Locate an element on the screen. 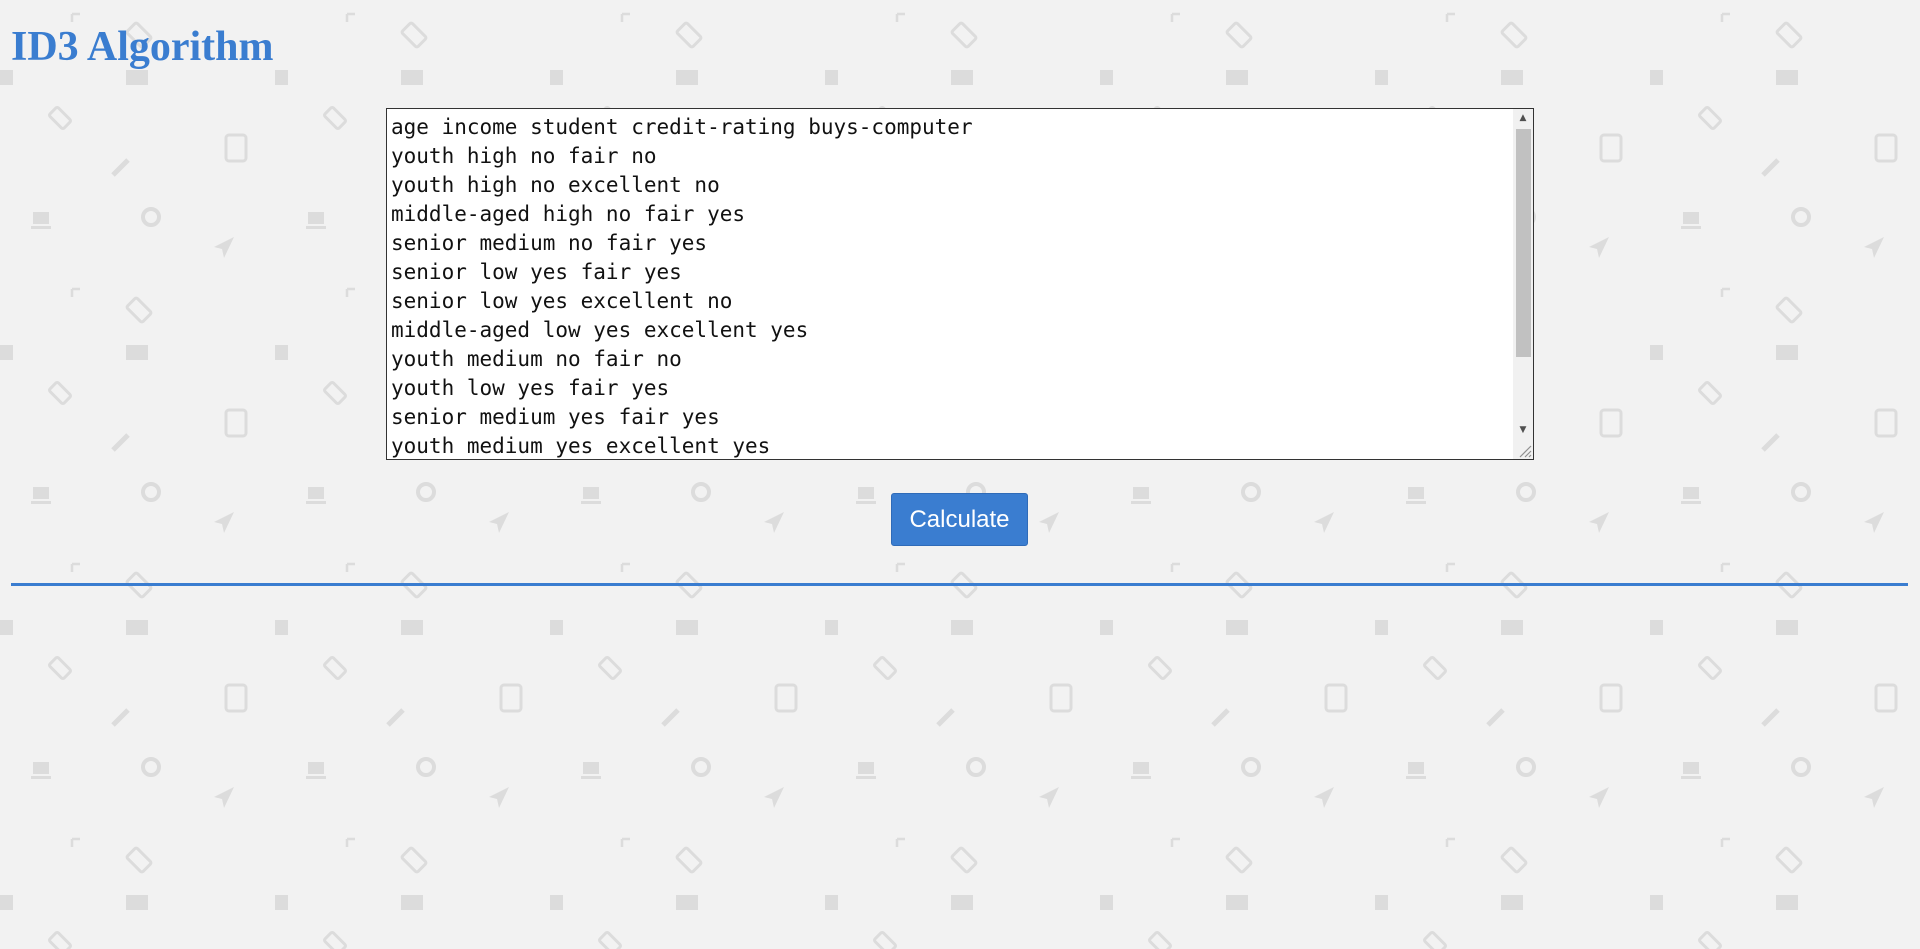 The image size is (1920, 949). scroll-thumb is located at coordinates (1523, 243).